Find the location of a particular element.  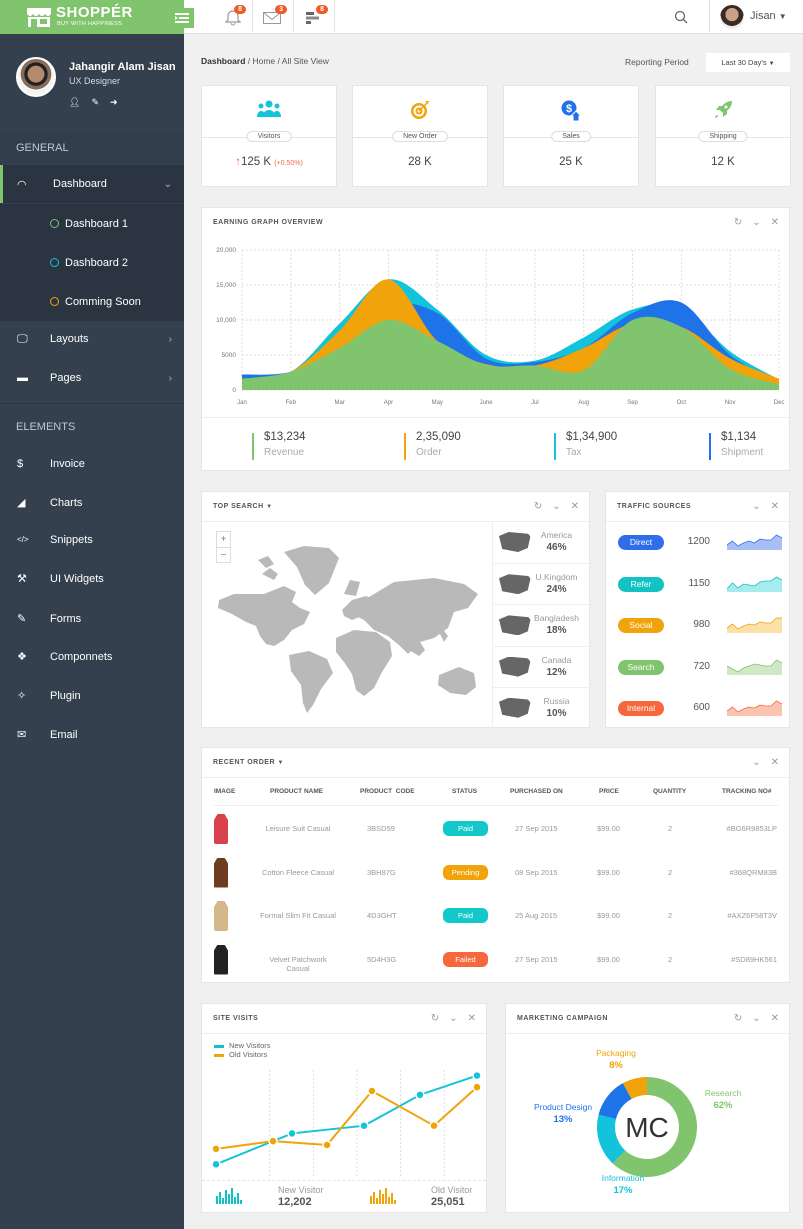

traffic-source-badge: Social is located at coordinates (641, 626).